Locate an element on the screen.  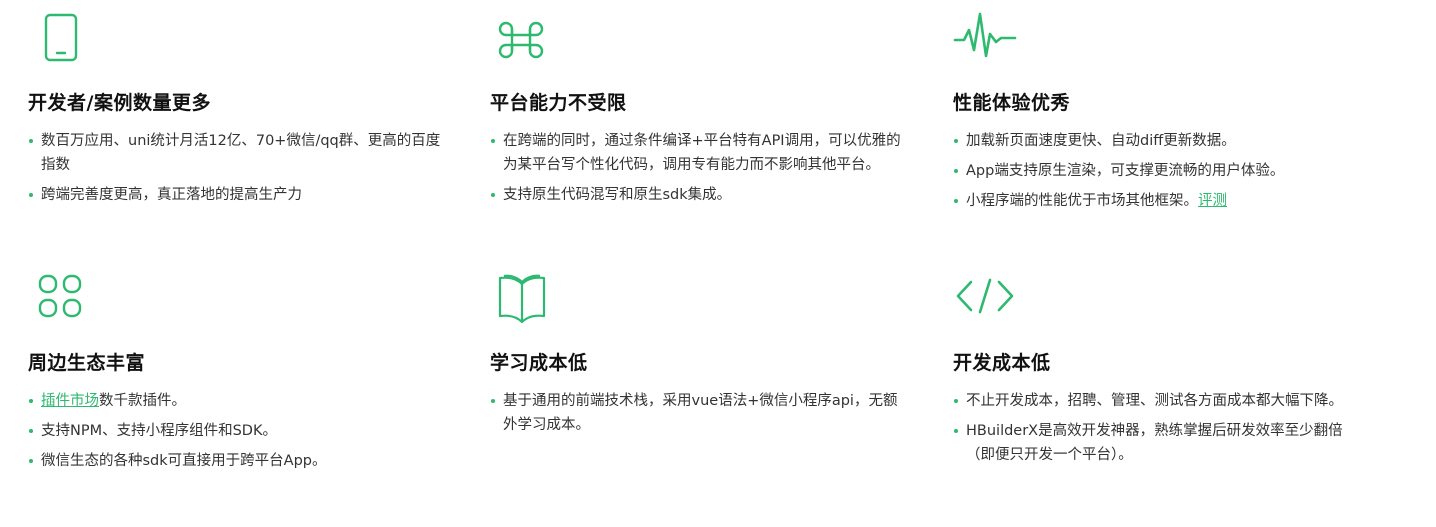
feature-points: 基于通用的前端技术栈，采用vue语法+微信小程序api，无额外学习成本。 is located at coordinates (695, 416).